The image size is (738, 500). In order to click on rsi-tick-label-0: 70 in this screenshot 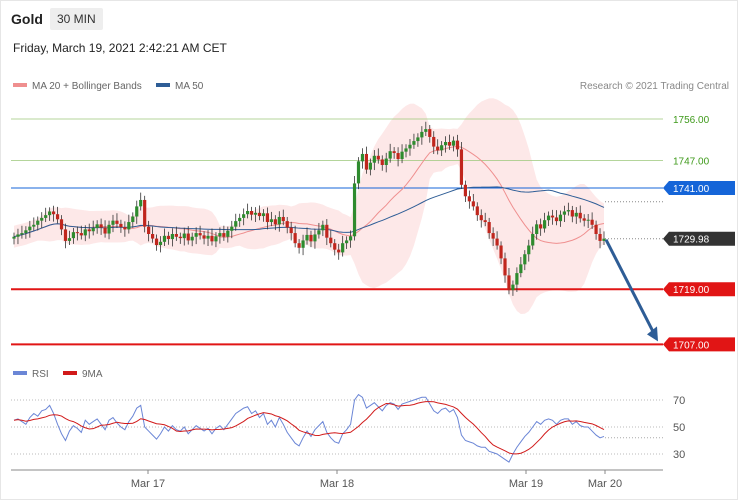, I will do `click(679, 401)`.